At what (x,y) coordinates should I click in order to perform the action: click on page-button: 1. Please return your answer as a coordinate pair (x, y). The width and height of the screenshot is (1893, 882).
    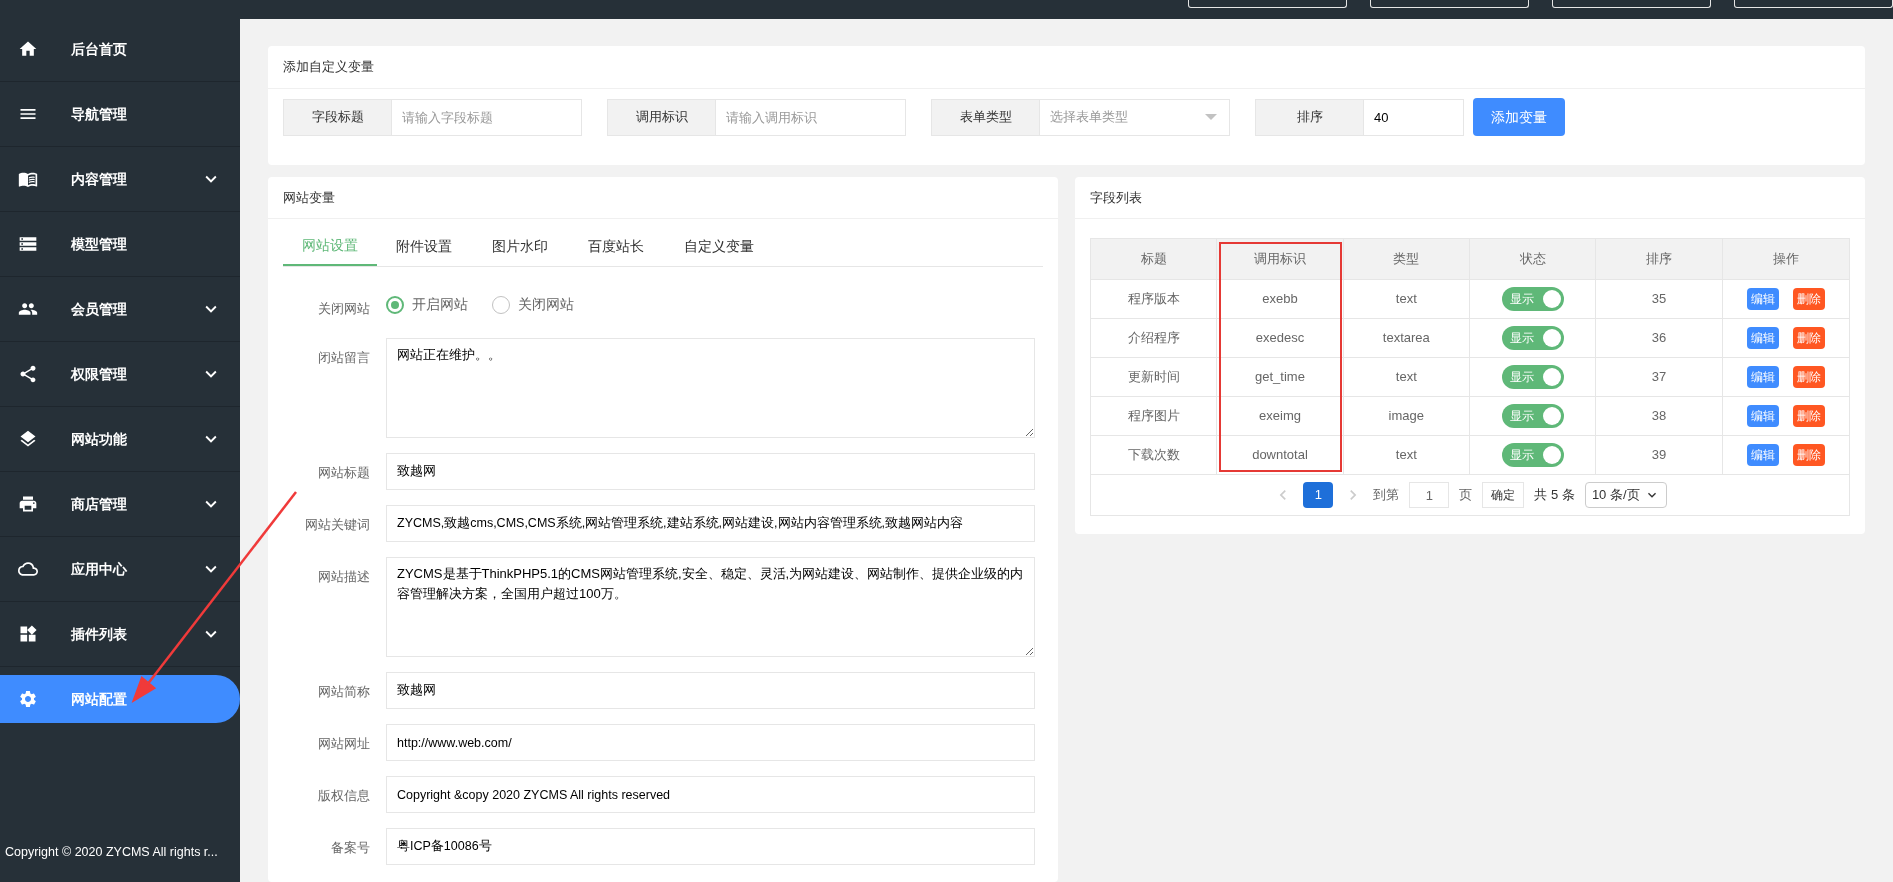
    Looking at the image, I should click on (1318, 495).